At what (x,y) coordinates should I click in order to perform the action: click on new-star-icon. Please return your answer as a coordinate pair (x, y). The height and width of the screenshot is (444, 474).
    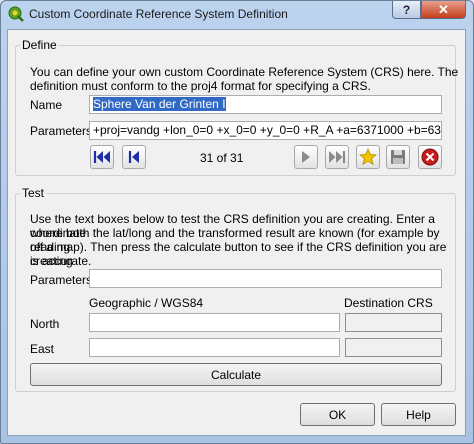
    Looking at the image, I should click on (368, 157).